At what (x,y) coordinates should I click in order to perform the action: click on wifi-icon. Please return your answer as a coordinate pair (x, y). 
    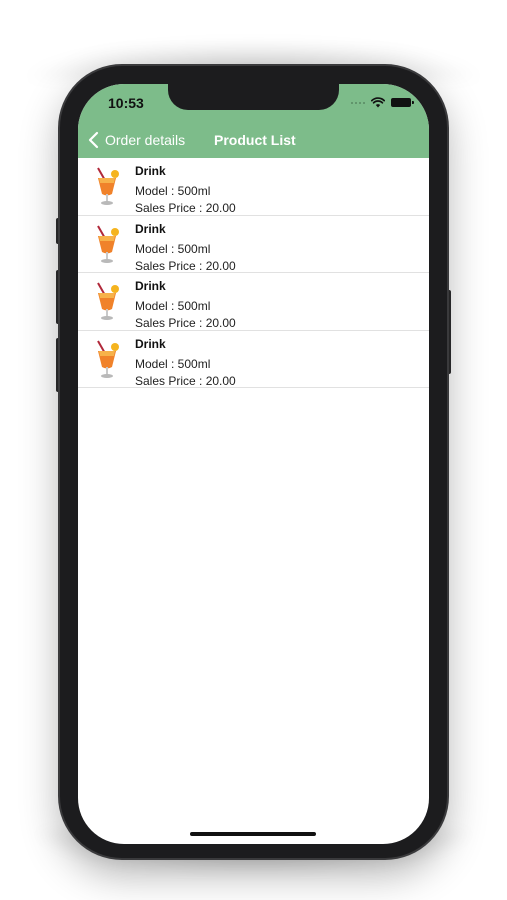
    Looking at the image, I should click on (378, 102).